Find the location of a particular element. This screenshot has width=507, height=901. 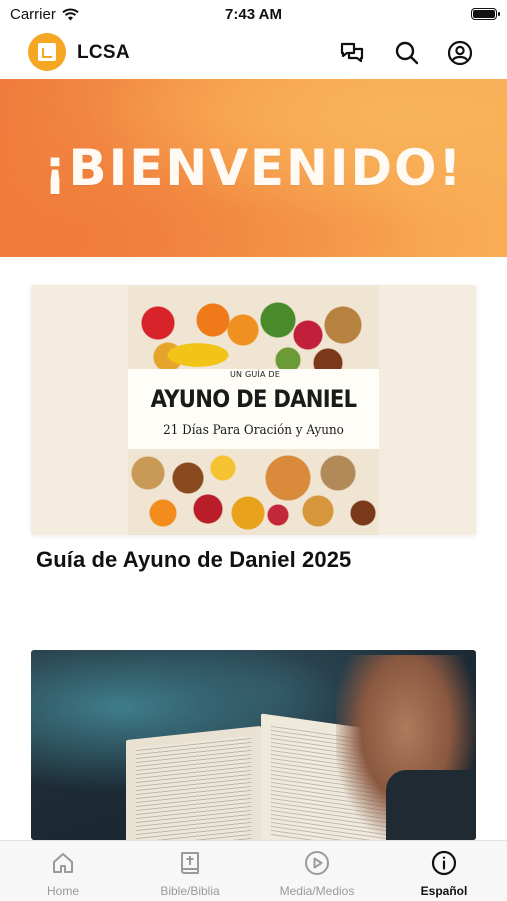

home-icon is located at coordinates (63, 863).